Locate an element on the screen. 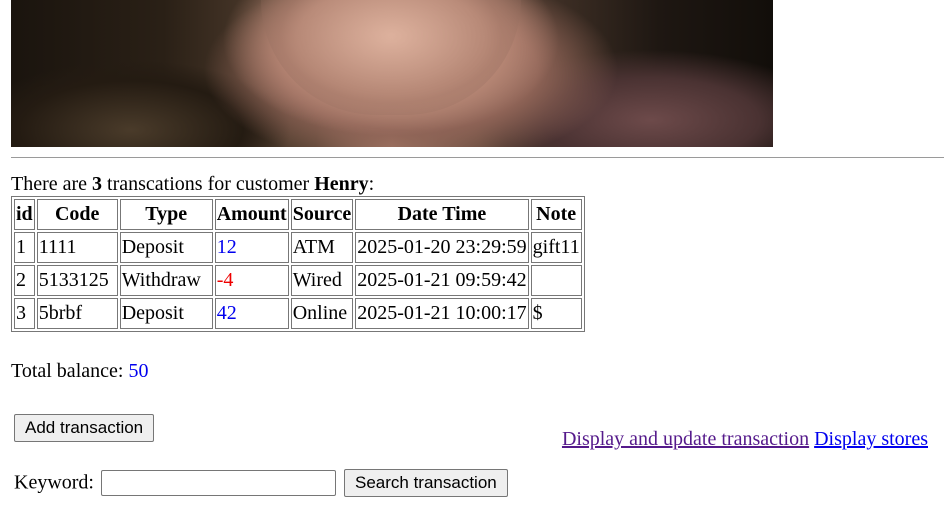 This screenshot has height=530, width=944. total-balance: Total balance: 50 is located at coordinates (79, 371).